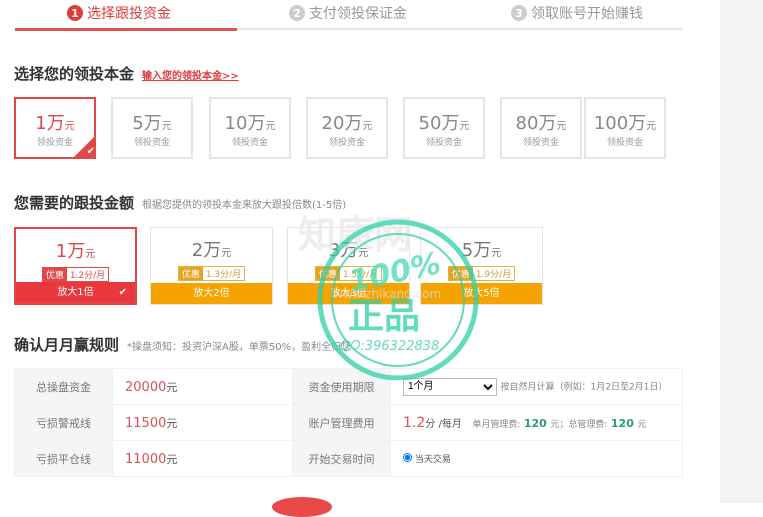  What do you see at coordinates (129, 14) in the screenshot?
I see `step-label: 选择跟投资金` at bounding box center [129, 14].